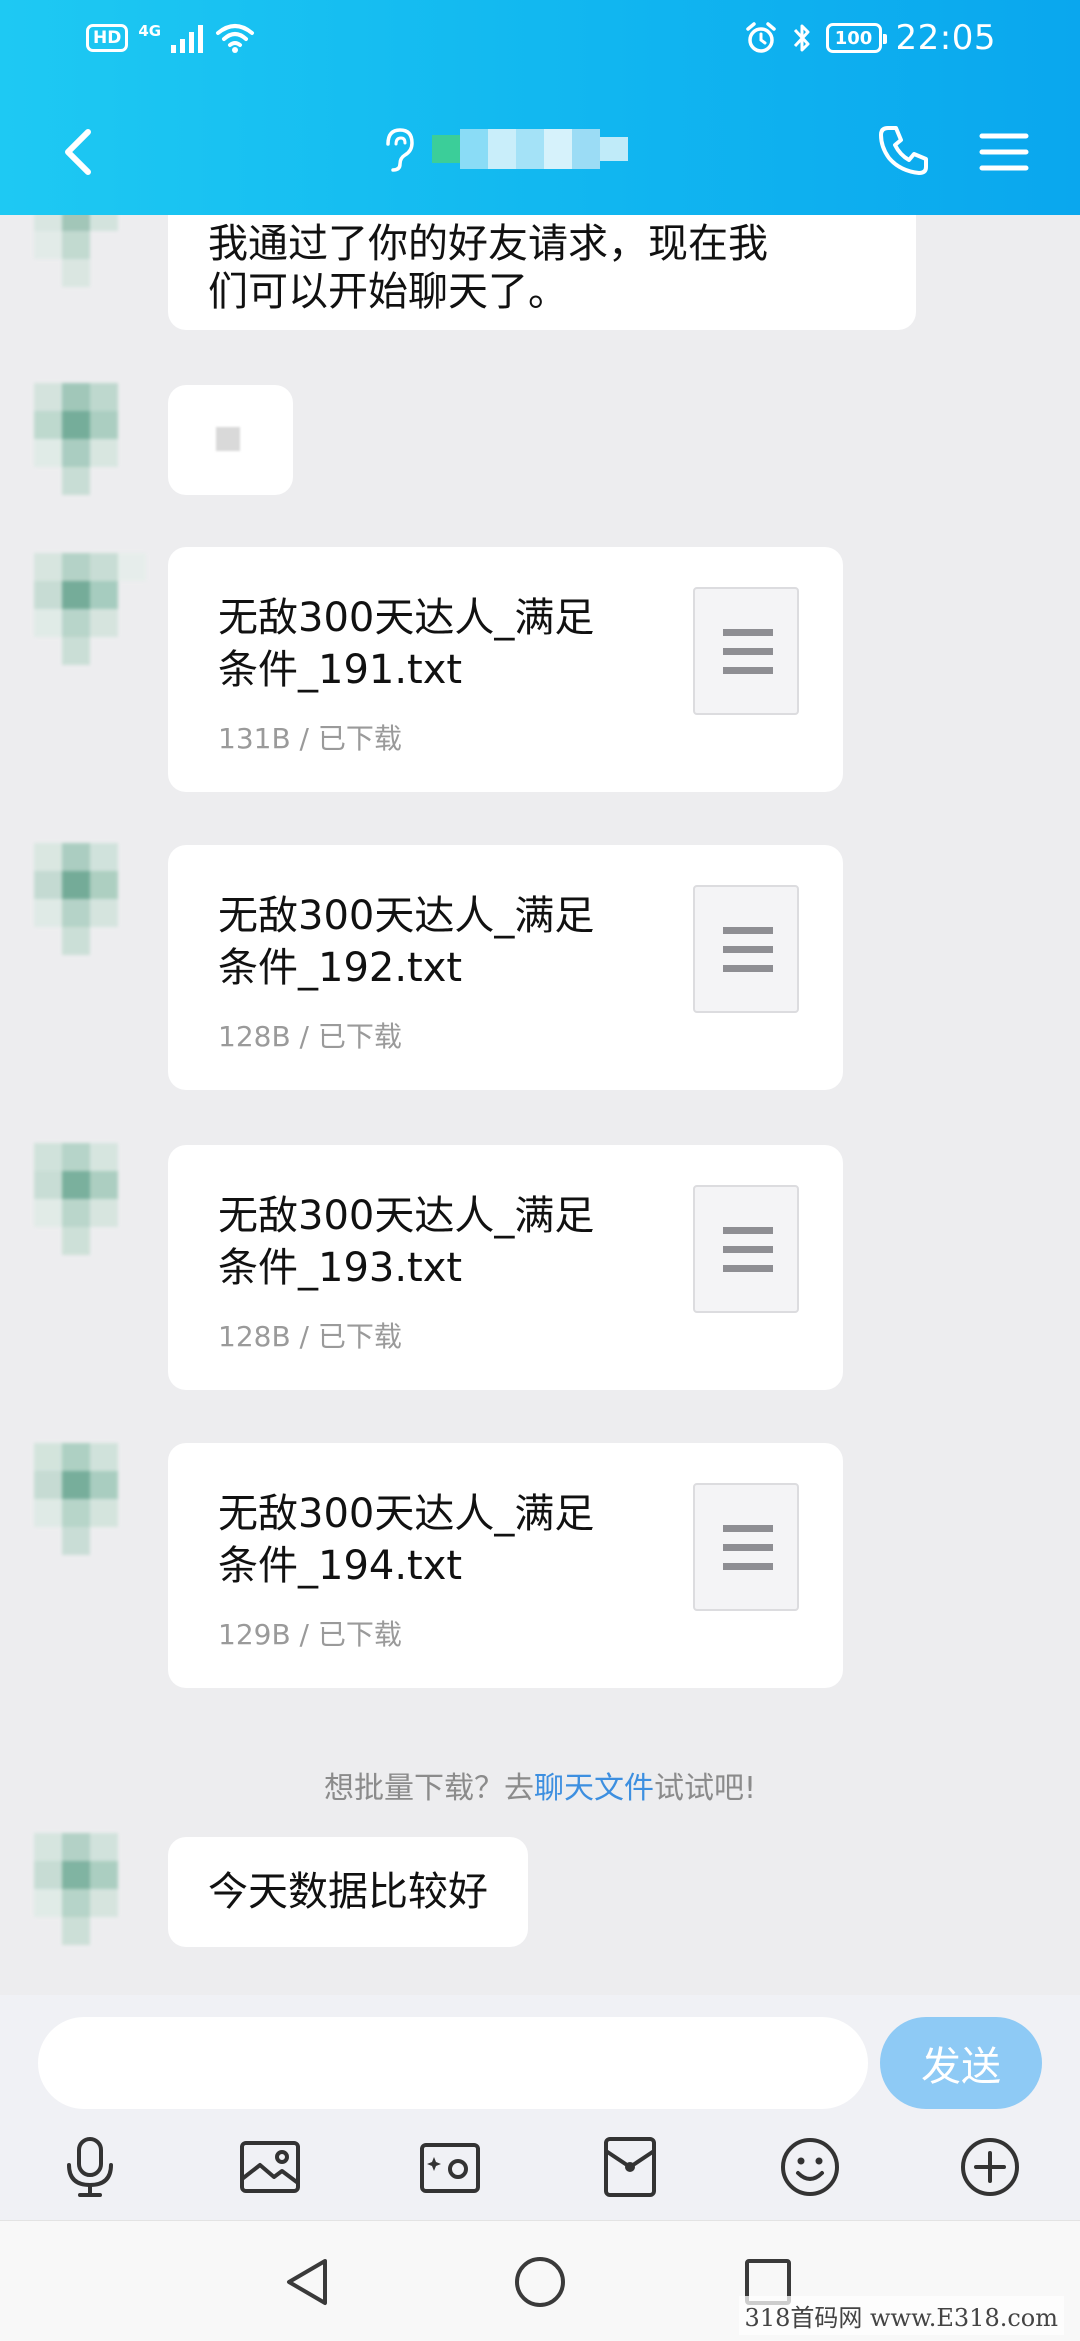 The image size is (1080, 2341). What do you see at coordinates (760, 37) in the screenshot?
I see `alarm-icon` at bounding box center [760, 37].